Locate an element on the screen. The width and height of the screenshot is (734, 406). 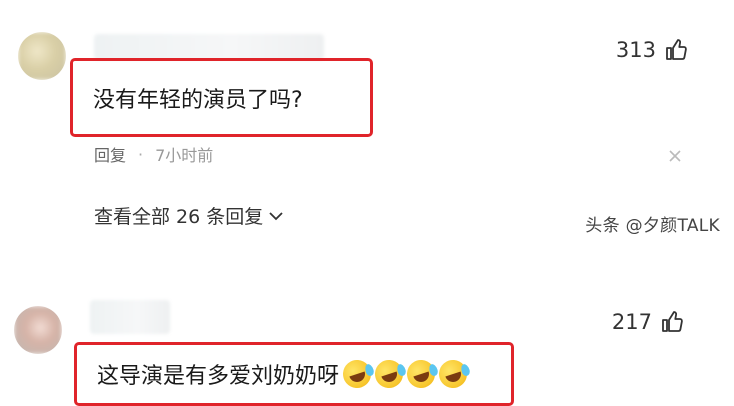
comment-text-highlight: 这导演是有多爱刘奶奶呀 is located at coordinates (294, 374).